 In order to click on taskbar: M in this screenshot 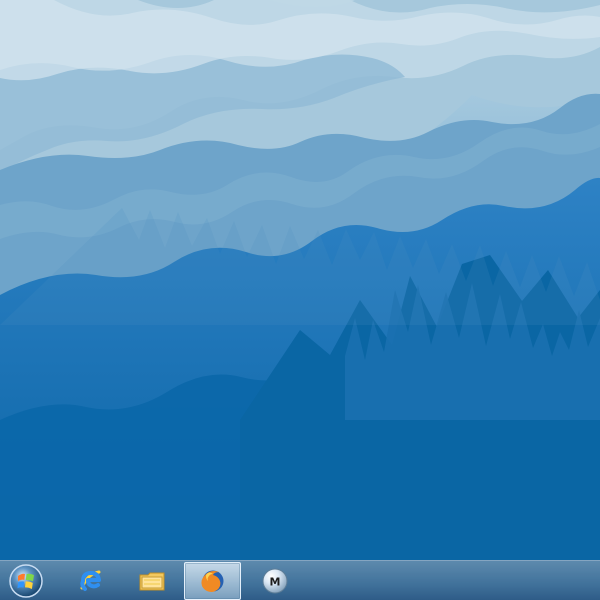, I will do `click(300, 580)`.